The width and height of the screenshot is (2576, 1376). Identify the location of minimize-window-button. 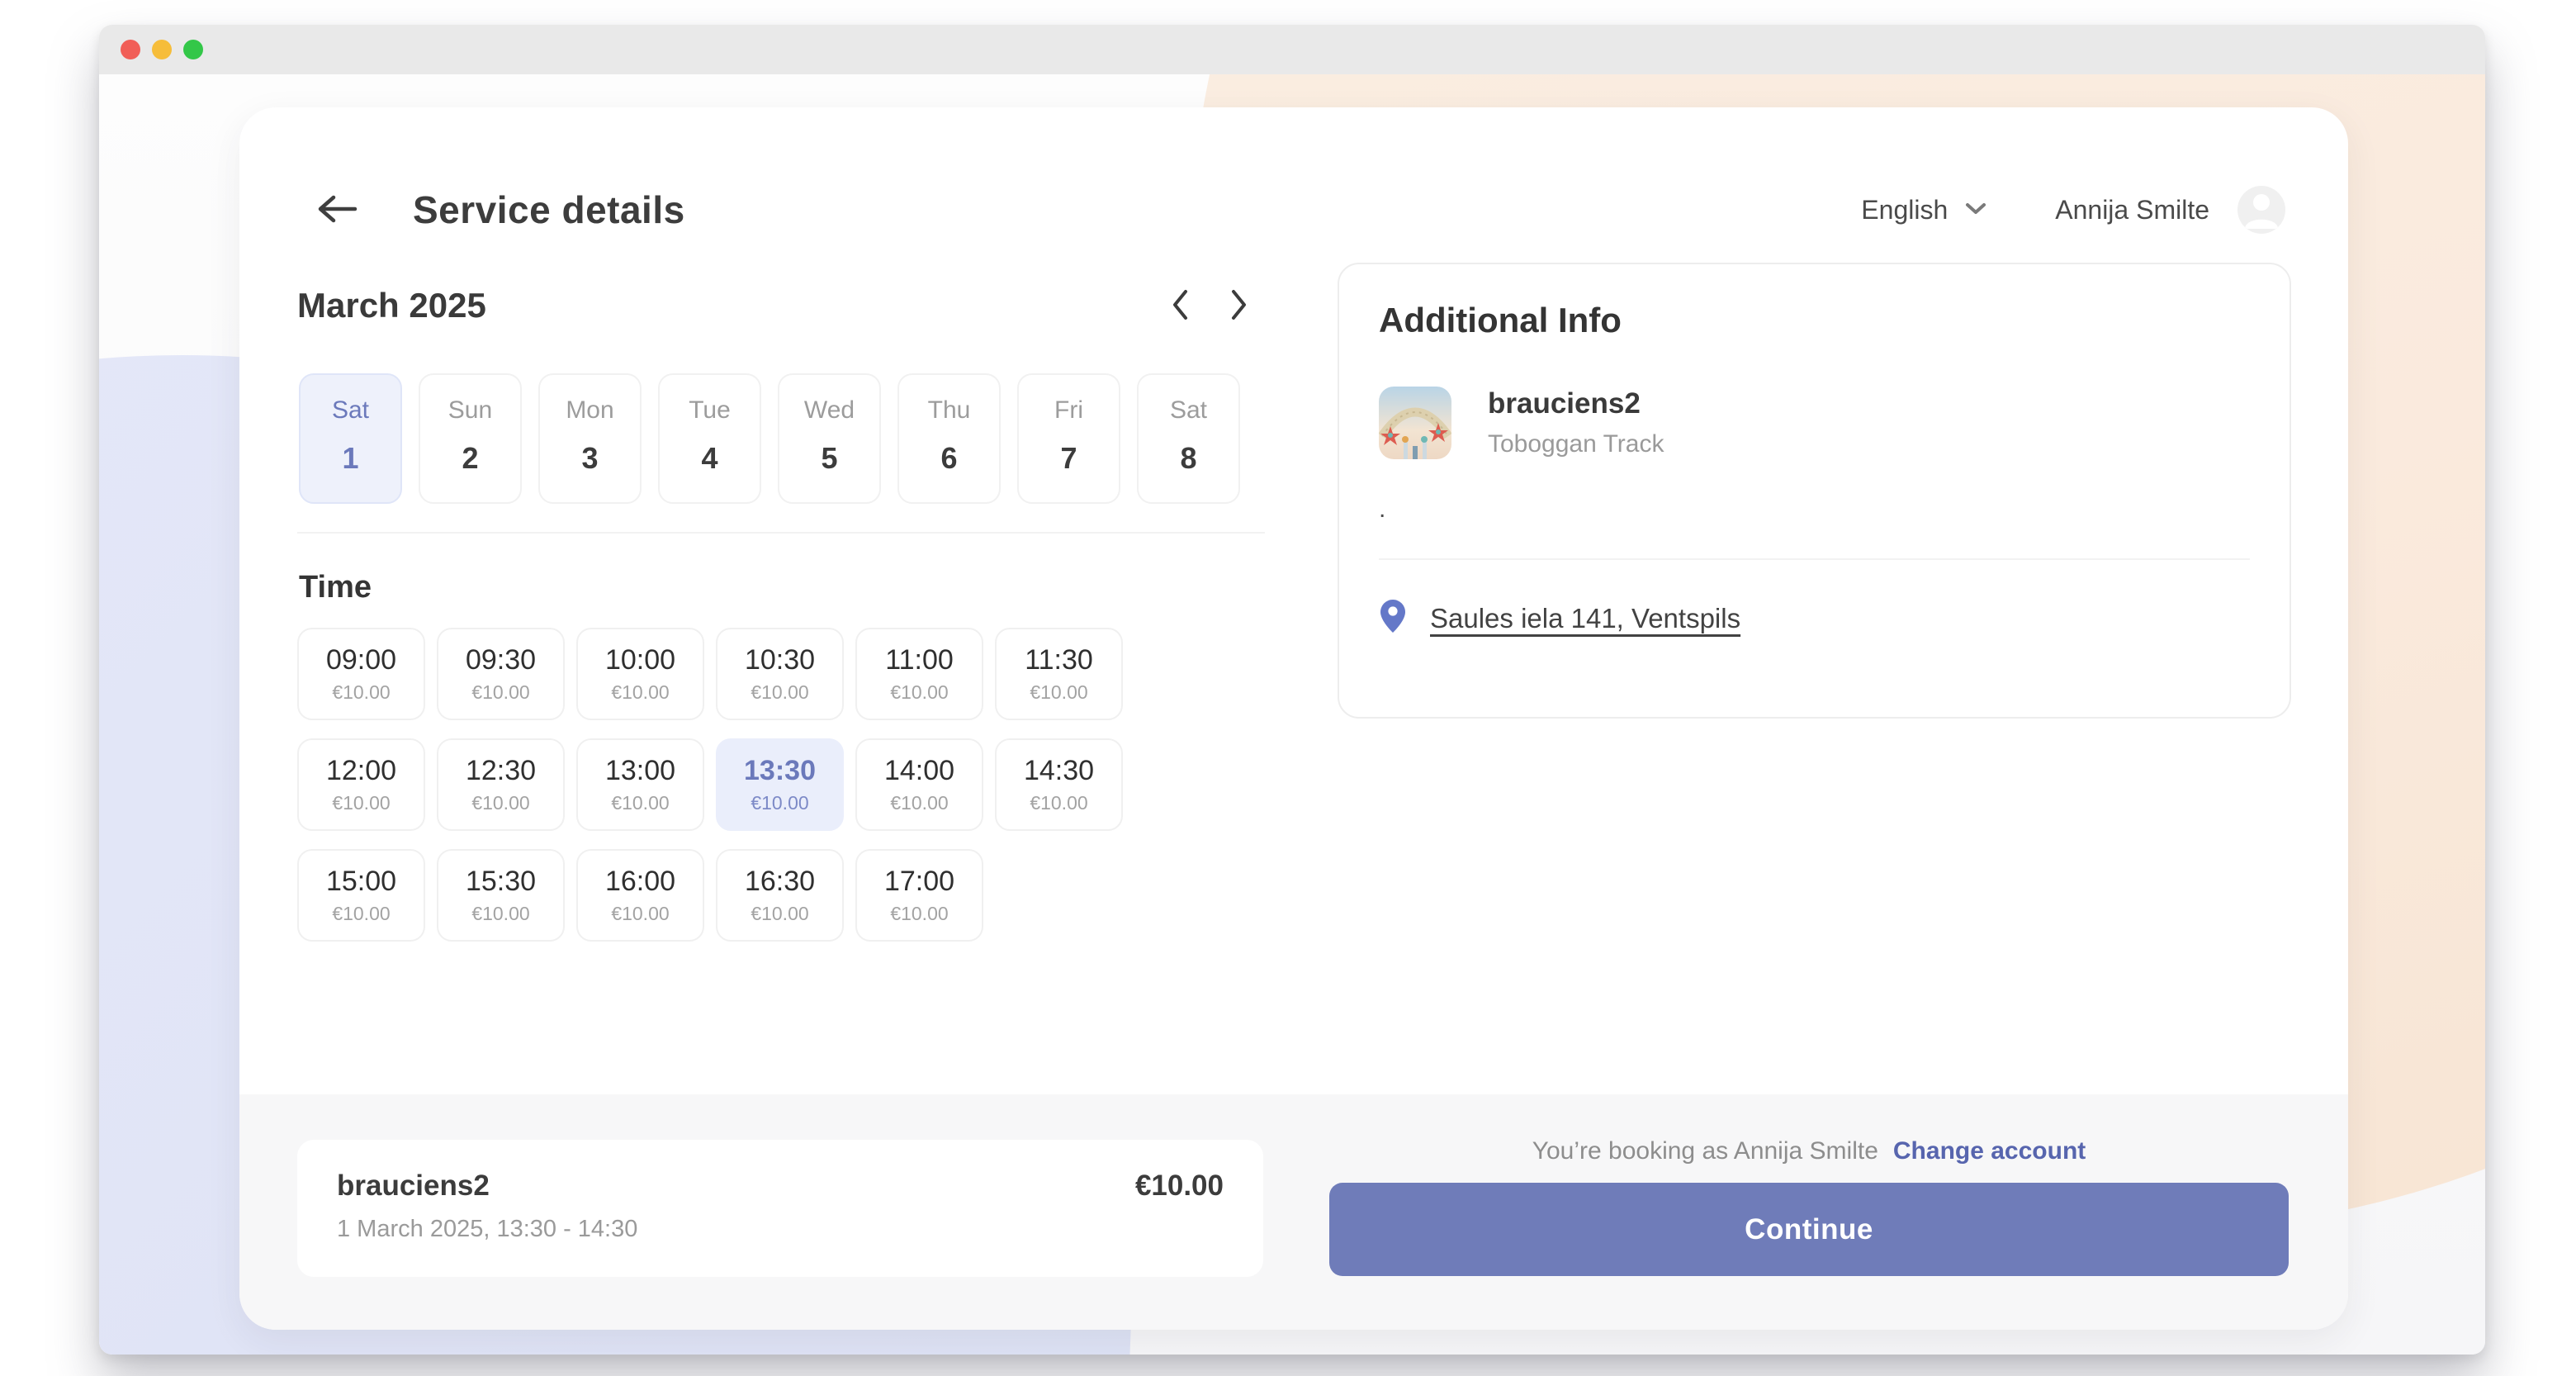
(162, 49).